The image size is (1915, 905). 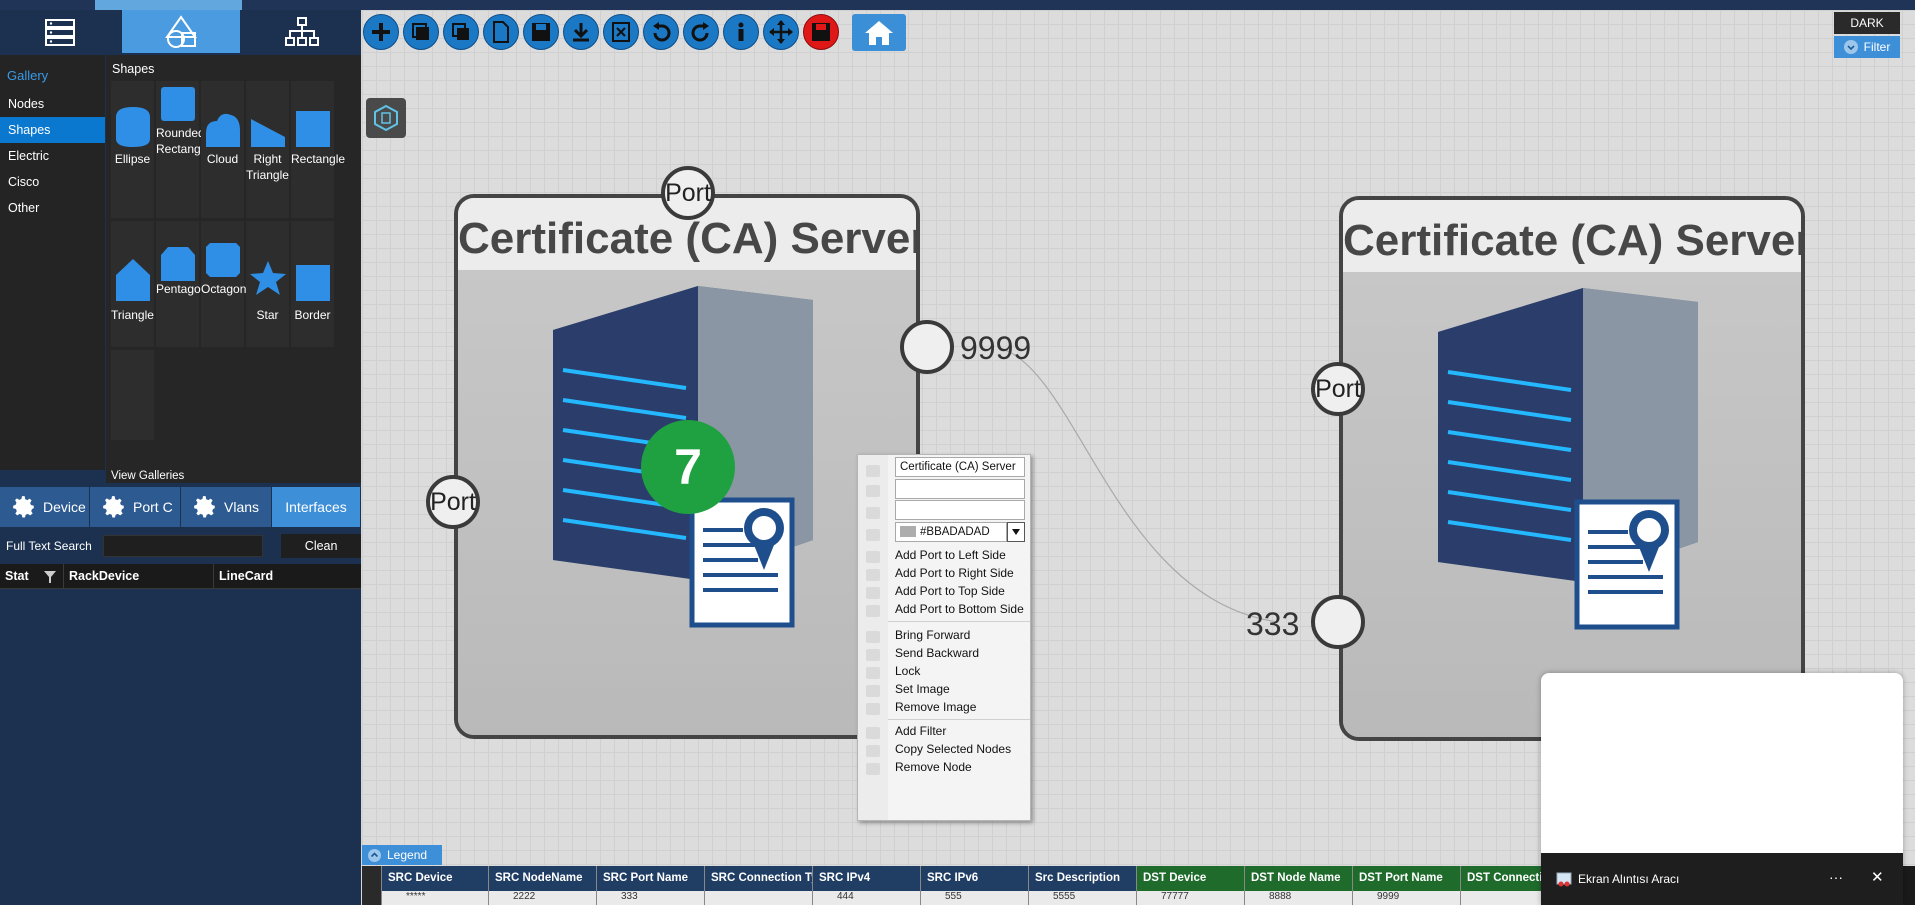 I want to click on cell-dst-device: 77777, so click(x=1191, y=898).